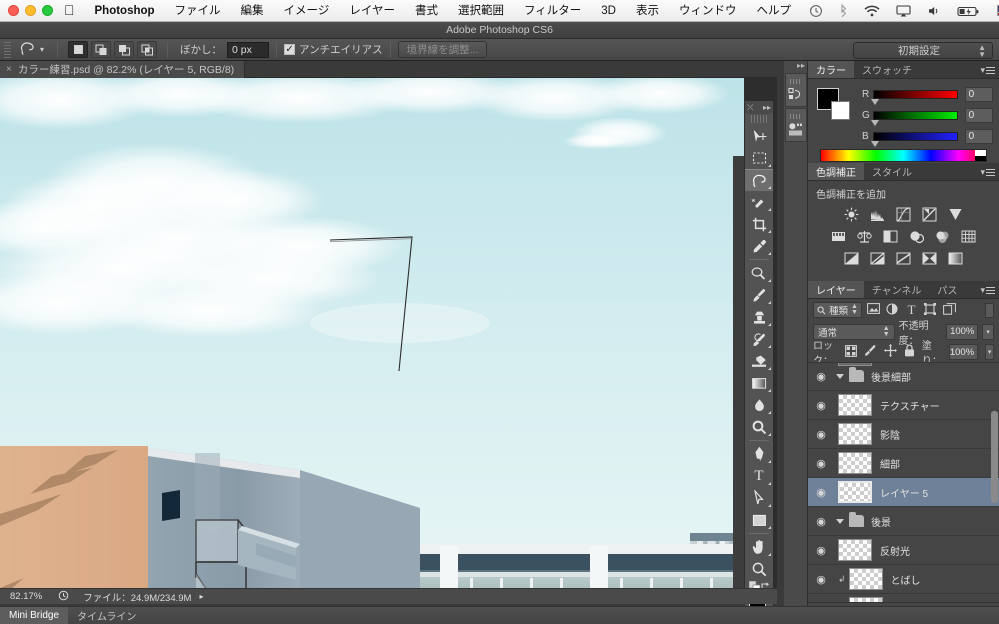  I want to click on tool-dodge-tool, so click(759, 427).